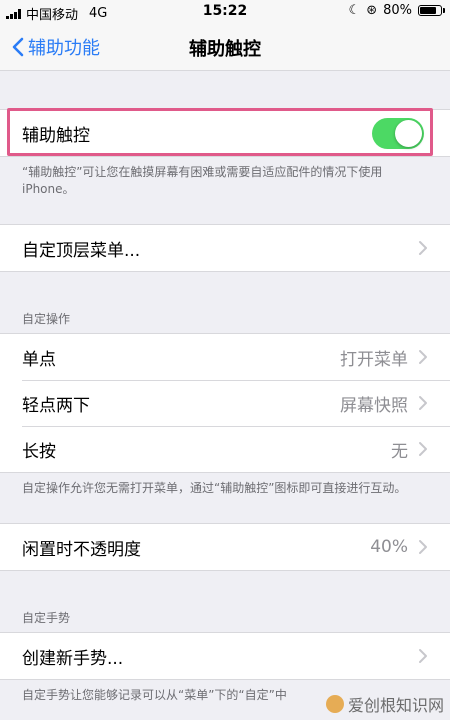  I want to click on double-tap-value: 屏幕快照, so click(374, 405).